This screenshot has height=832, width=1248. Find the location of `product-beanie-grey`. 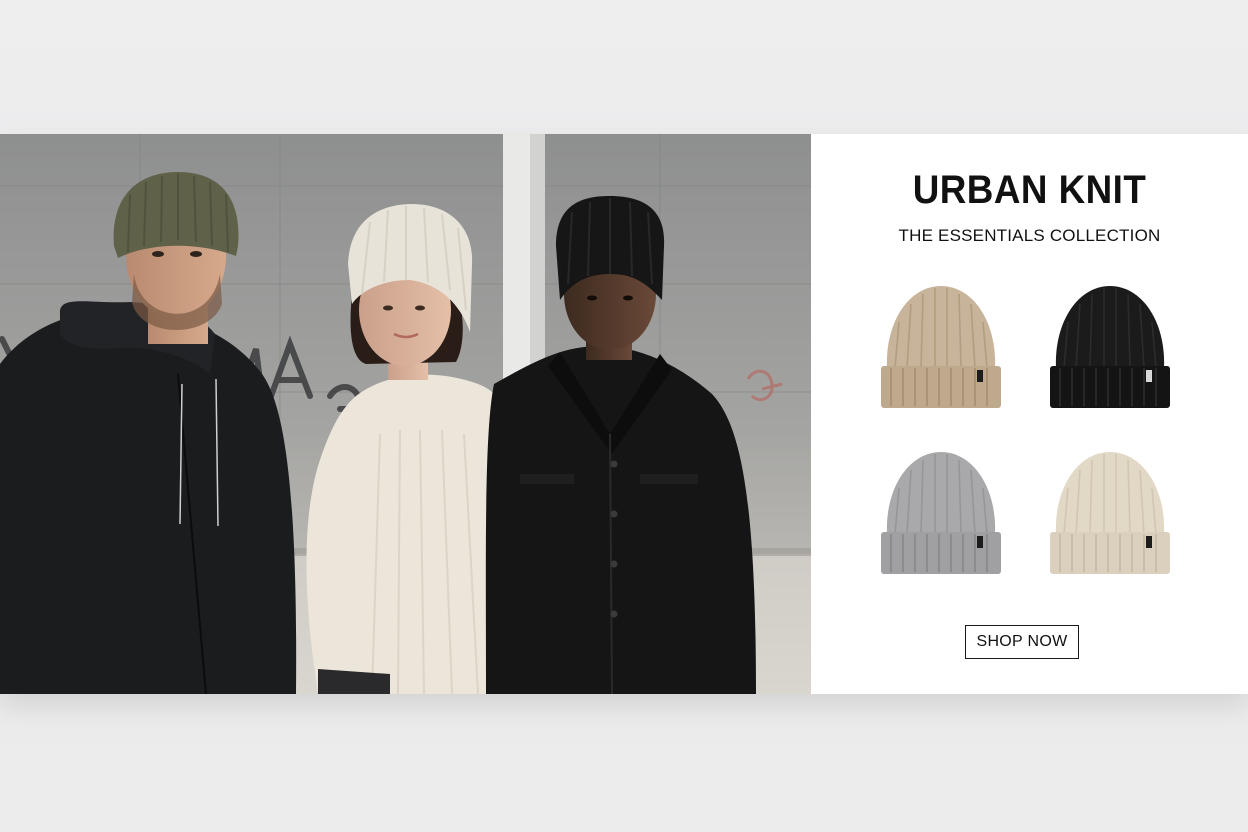

product-beanie-grey is located at coordinates (941, 513).